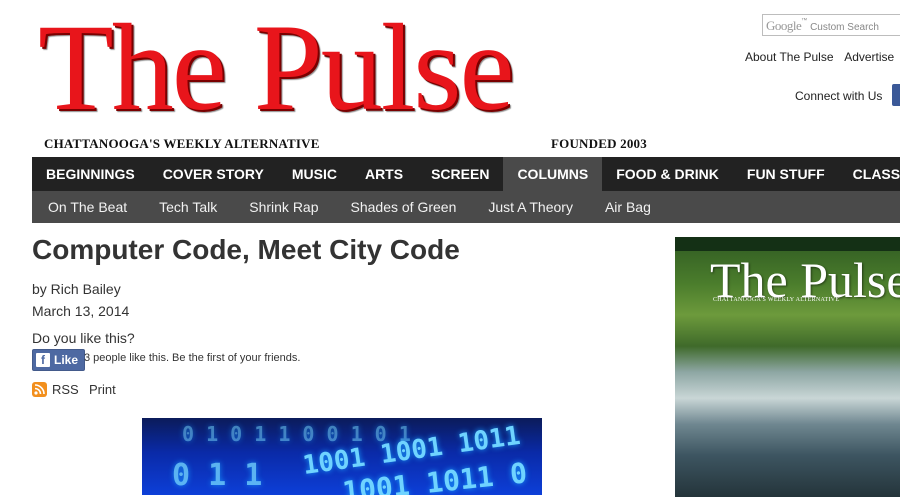 Image resolution: width=900 pixels, height=497 pixels. What do you see at coordinates (776, 300) in the screenshot?
I see `cover-tagline: CHATTANOOGA'S WEEKLY ALTERNATIVE` at bounding box center [776, 300].